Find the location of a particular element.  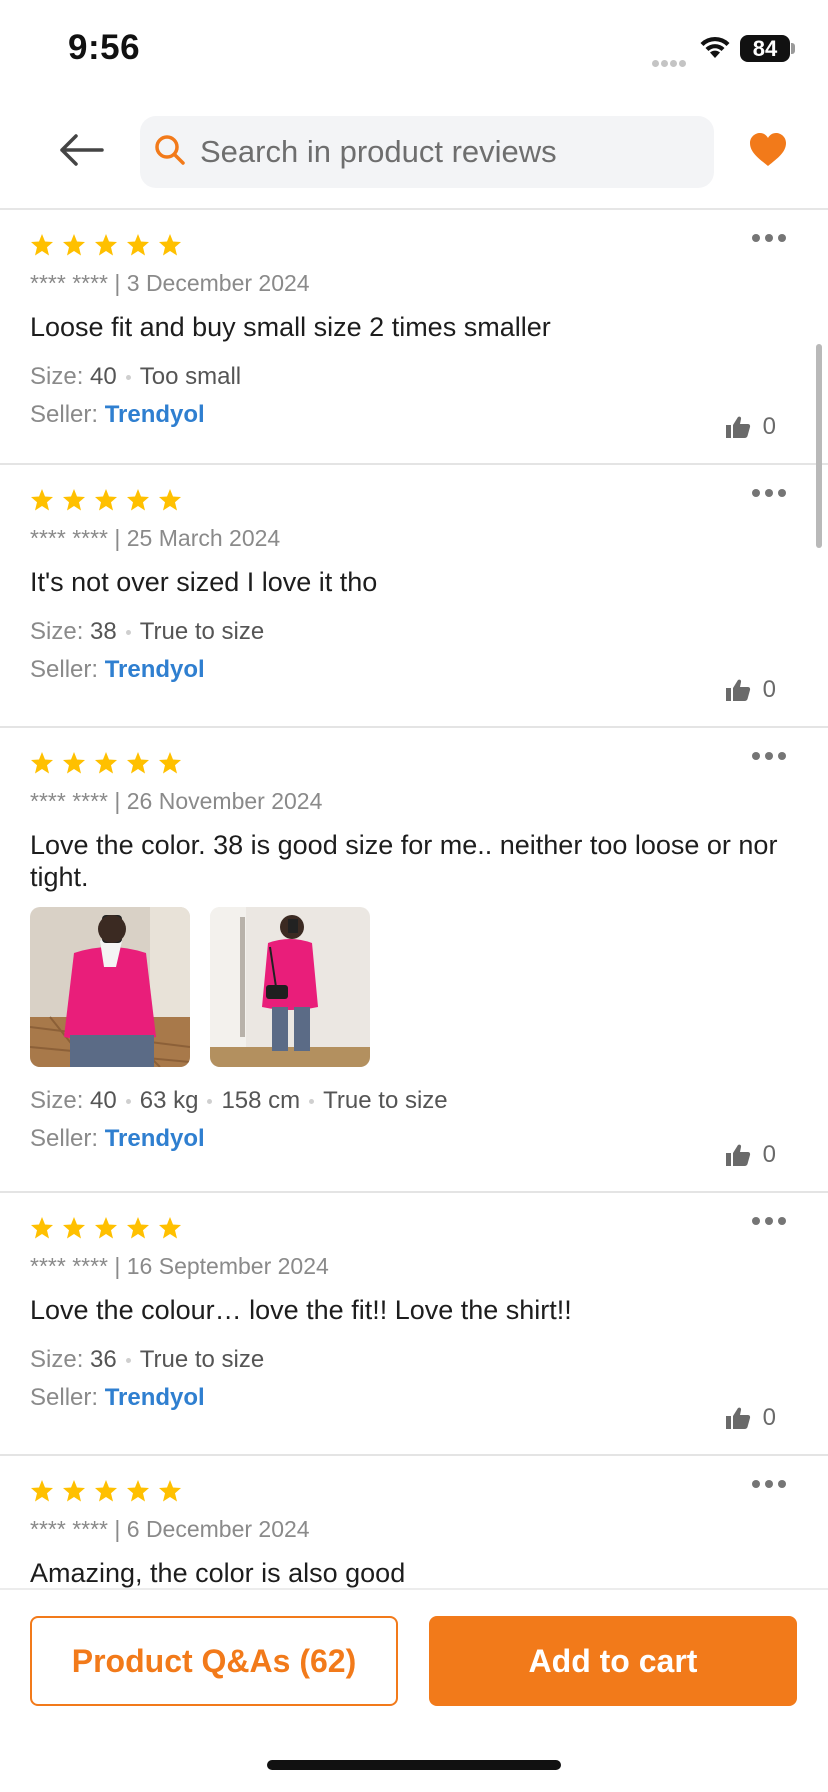

review-text: It's not over sized I love it tho is located at coordinates (204, 582).